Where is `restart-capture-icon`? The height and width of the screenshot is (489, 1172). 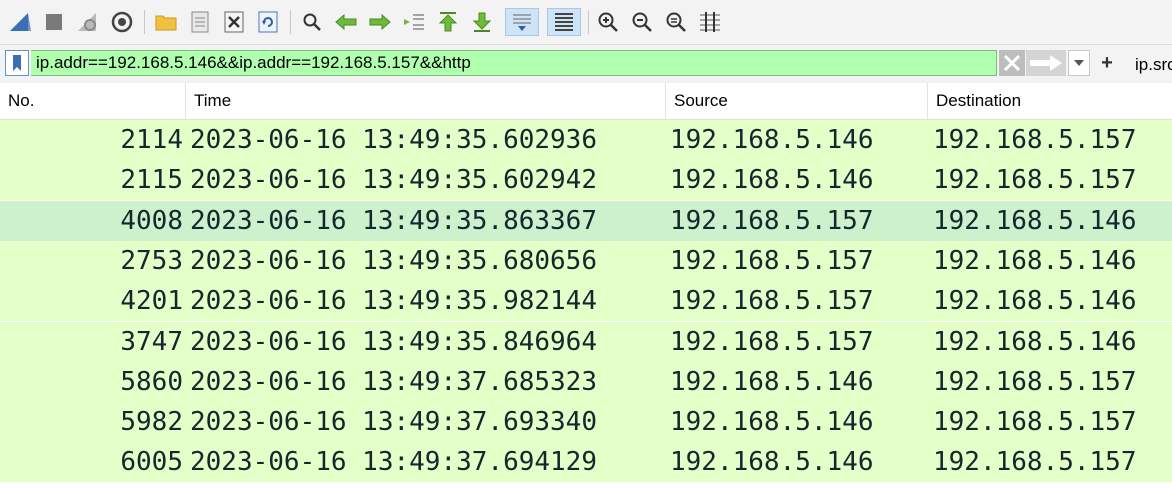
restart-capture-icon is located at coordinates (88, 22).